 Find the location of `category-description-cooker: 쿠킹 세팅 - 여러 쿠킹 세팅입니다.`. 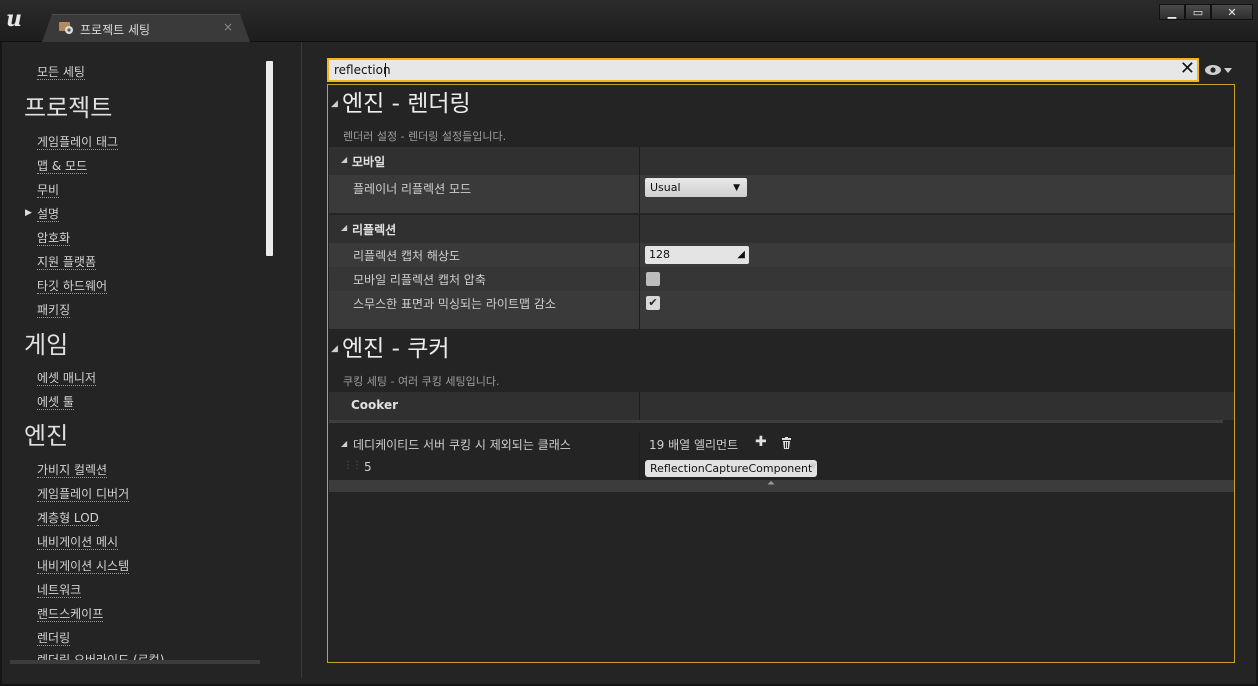

category-description-cooker: 쿠킹 세팅 - 여러 쿠킹 세팅입니다. is located at coordinates (421, 381).